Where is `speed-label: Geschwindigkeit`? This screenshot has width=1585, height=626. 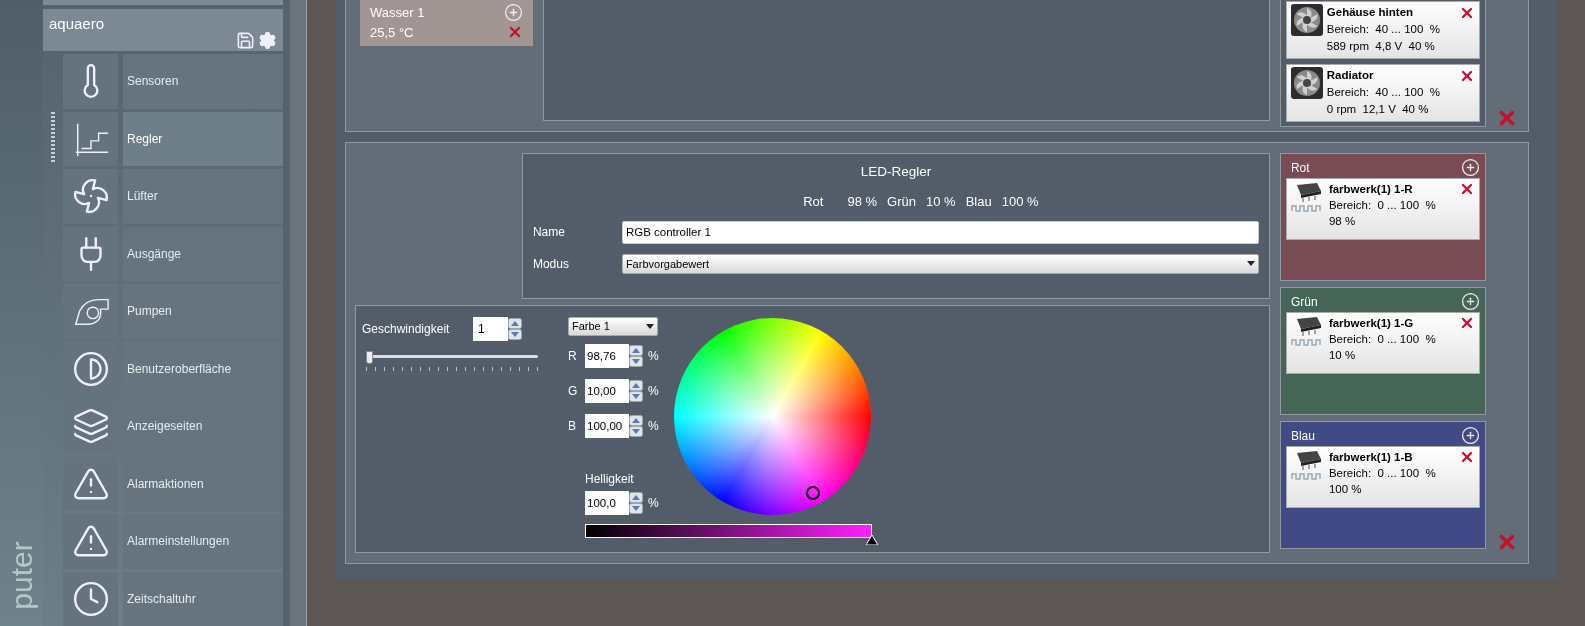 speed-label: Geschwindigkeit is located at coordinates (406, 329).